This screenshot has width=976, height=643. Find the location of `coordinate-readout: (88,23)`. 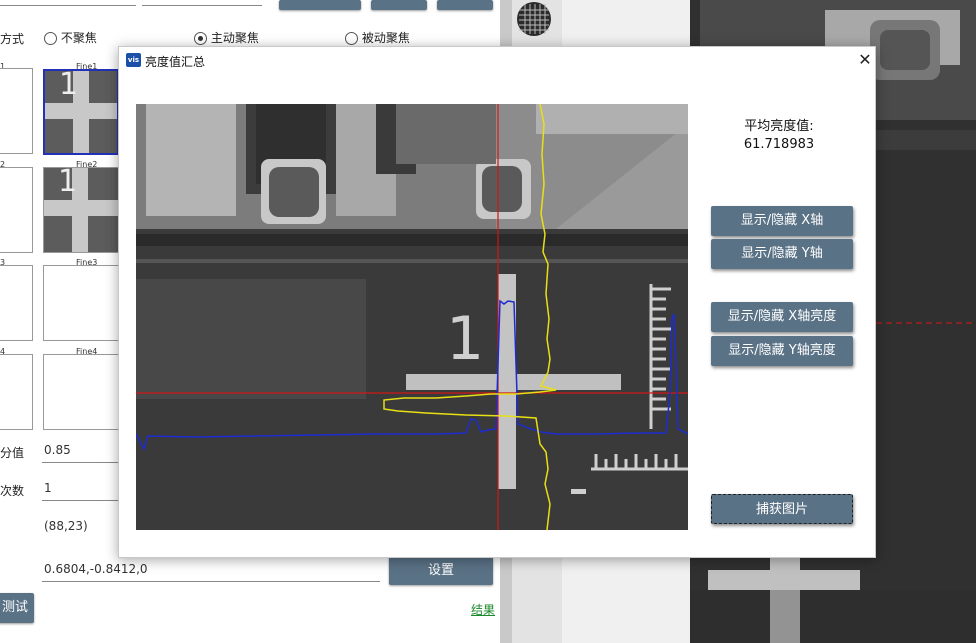

coordinate-readout: (88,23) is located at coordinates (66, 526).